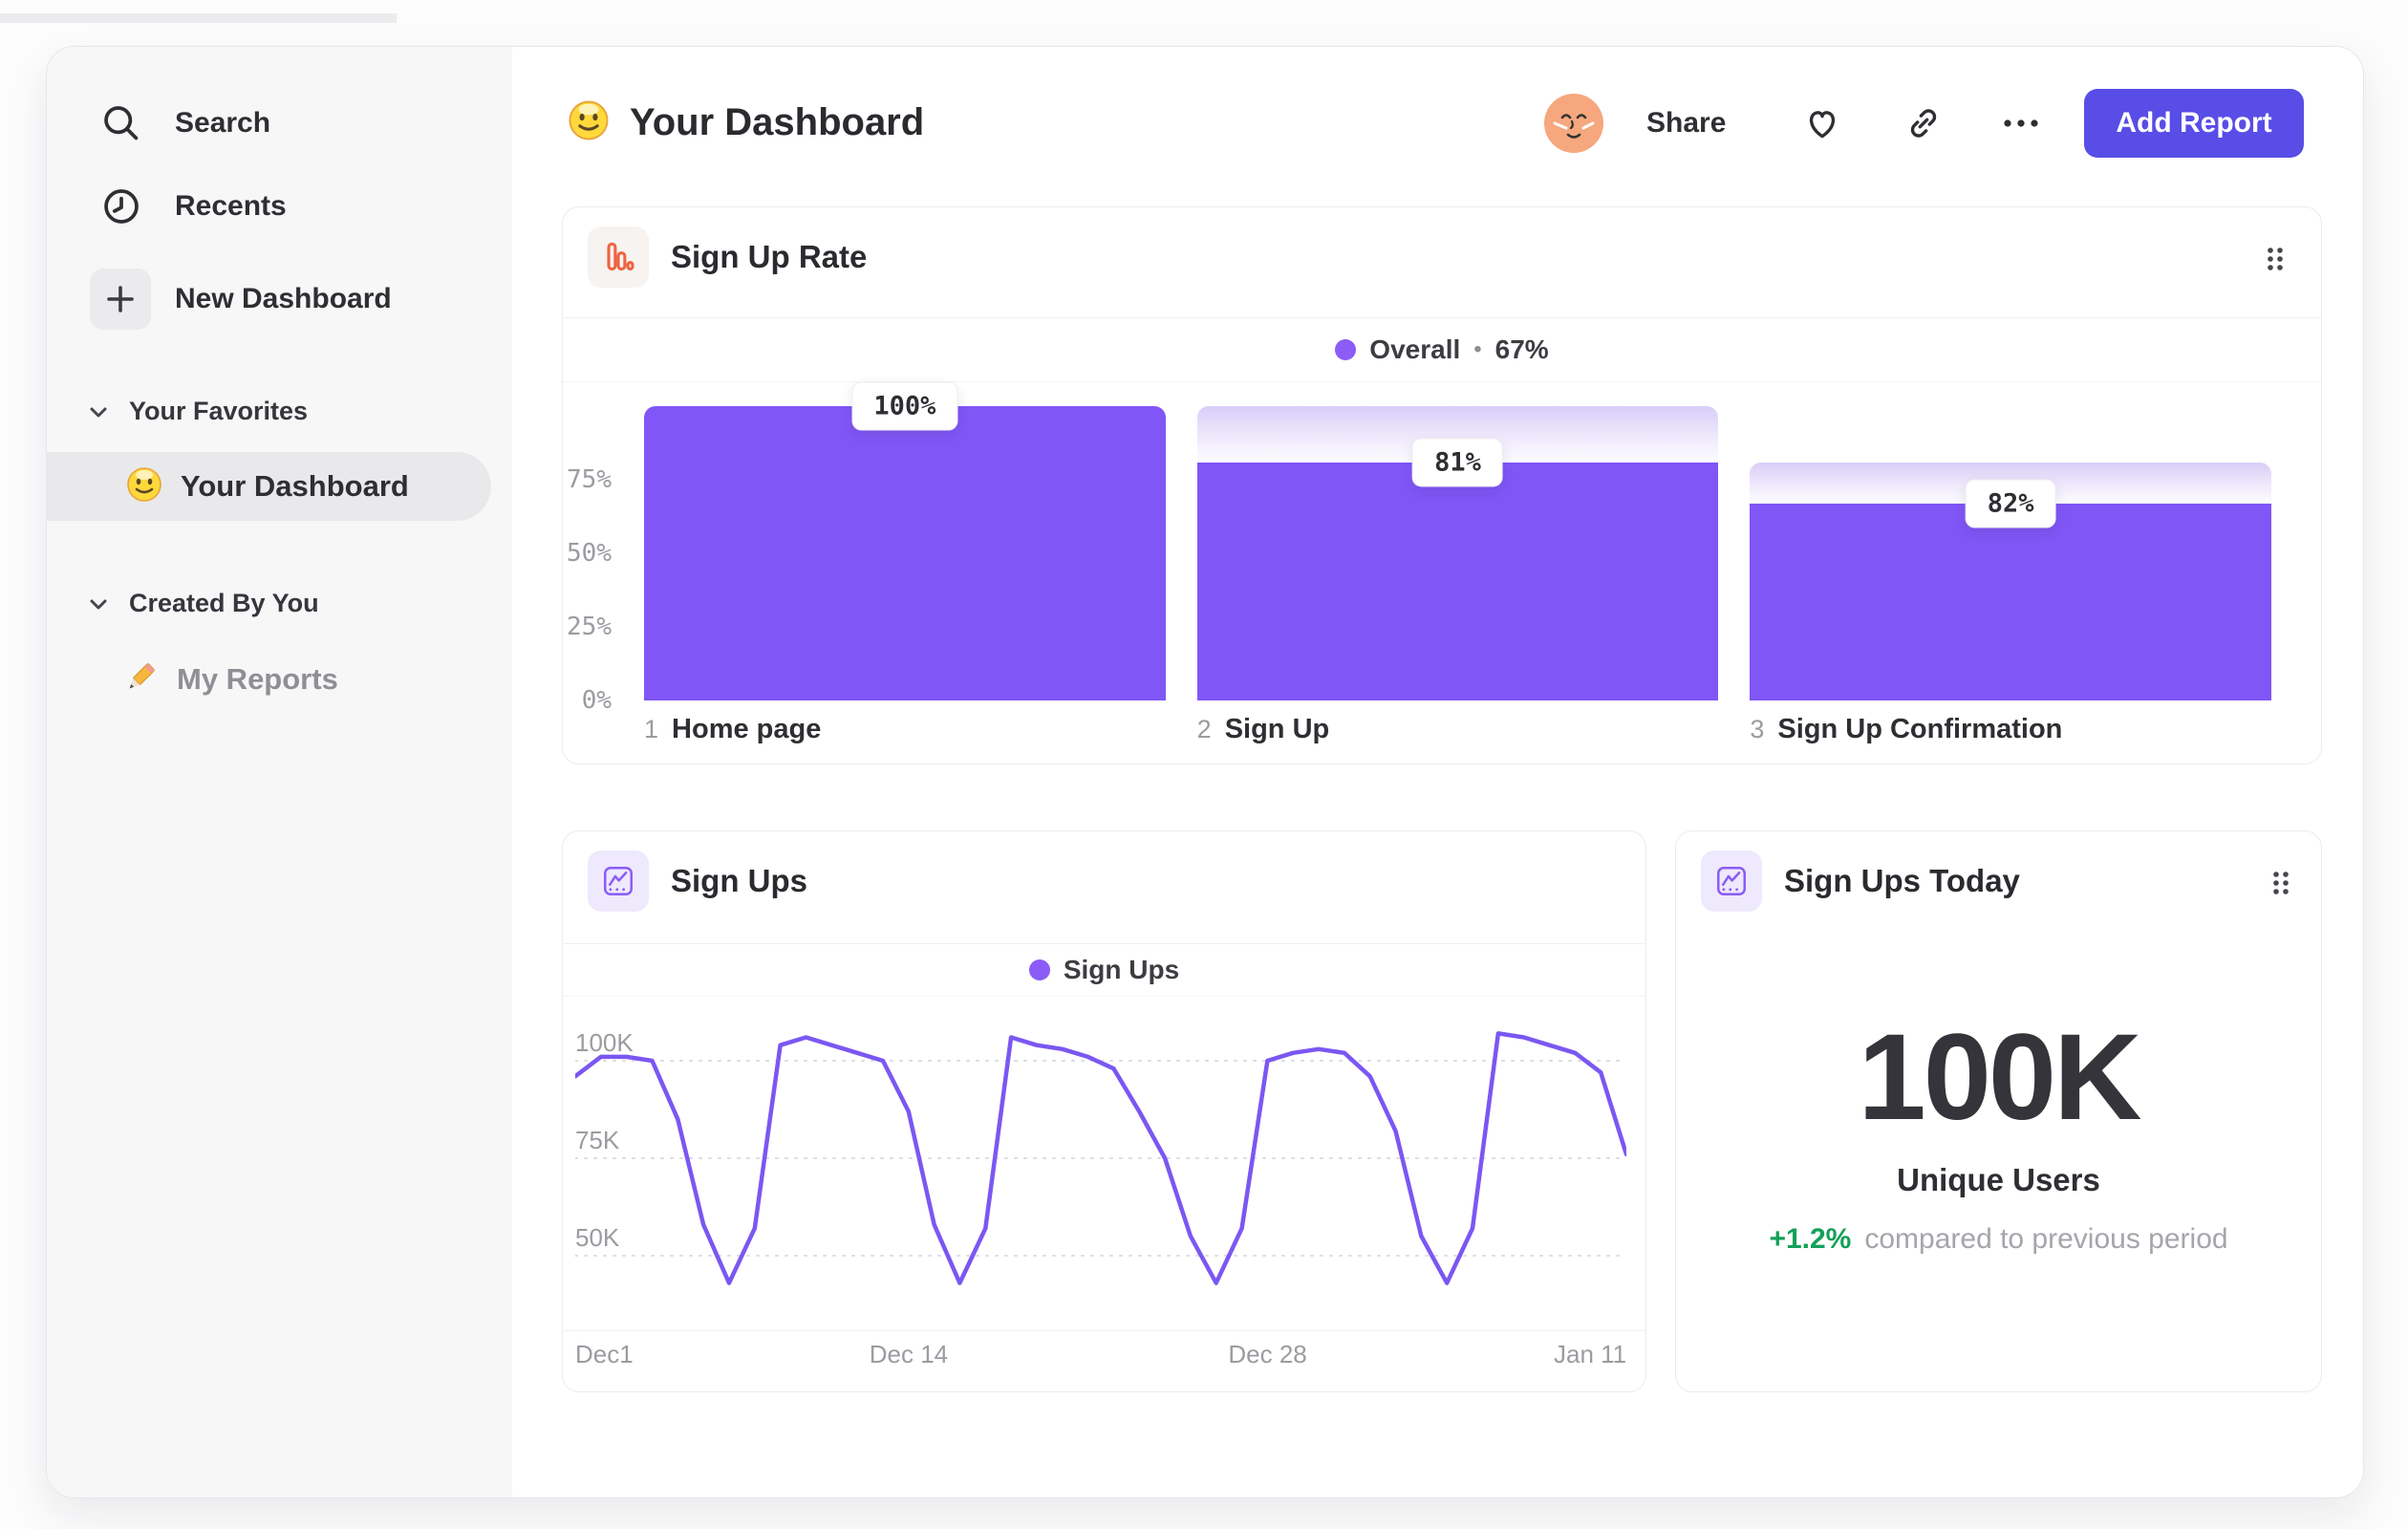 This screenshot has height=1529, width=2408. I want to click on kpi-delta: +1.2%, so click(1811, 1239).